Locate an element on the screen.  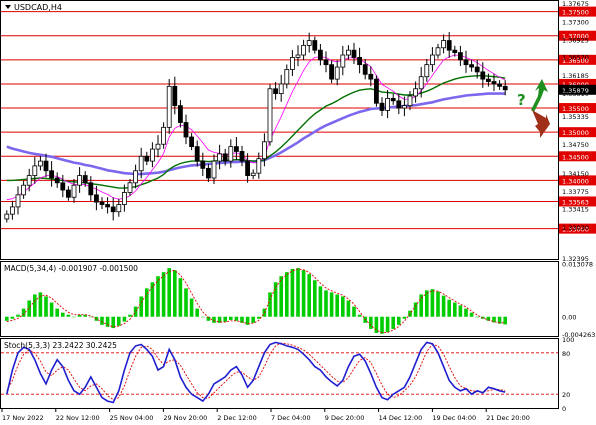
price-axis-label: 1.37300 is located at coordinates (575, 22).